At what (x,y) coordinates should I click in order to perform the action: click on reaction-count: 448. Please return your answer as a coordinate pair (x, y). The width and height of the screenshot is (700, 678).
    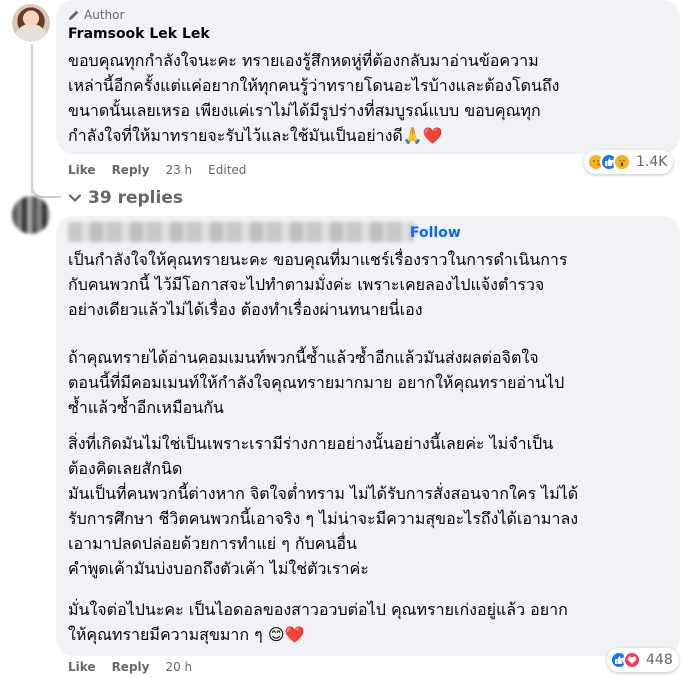
    Looking at the image, I should click on (659, 660).